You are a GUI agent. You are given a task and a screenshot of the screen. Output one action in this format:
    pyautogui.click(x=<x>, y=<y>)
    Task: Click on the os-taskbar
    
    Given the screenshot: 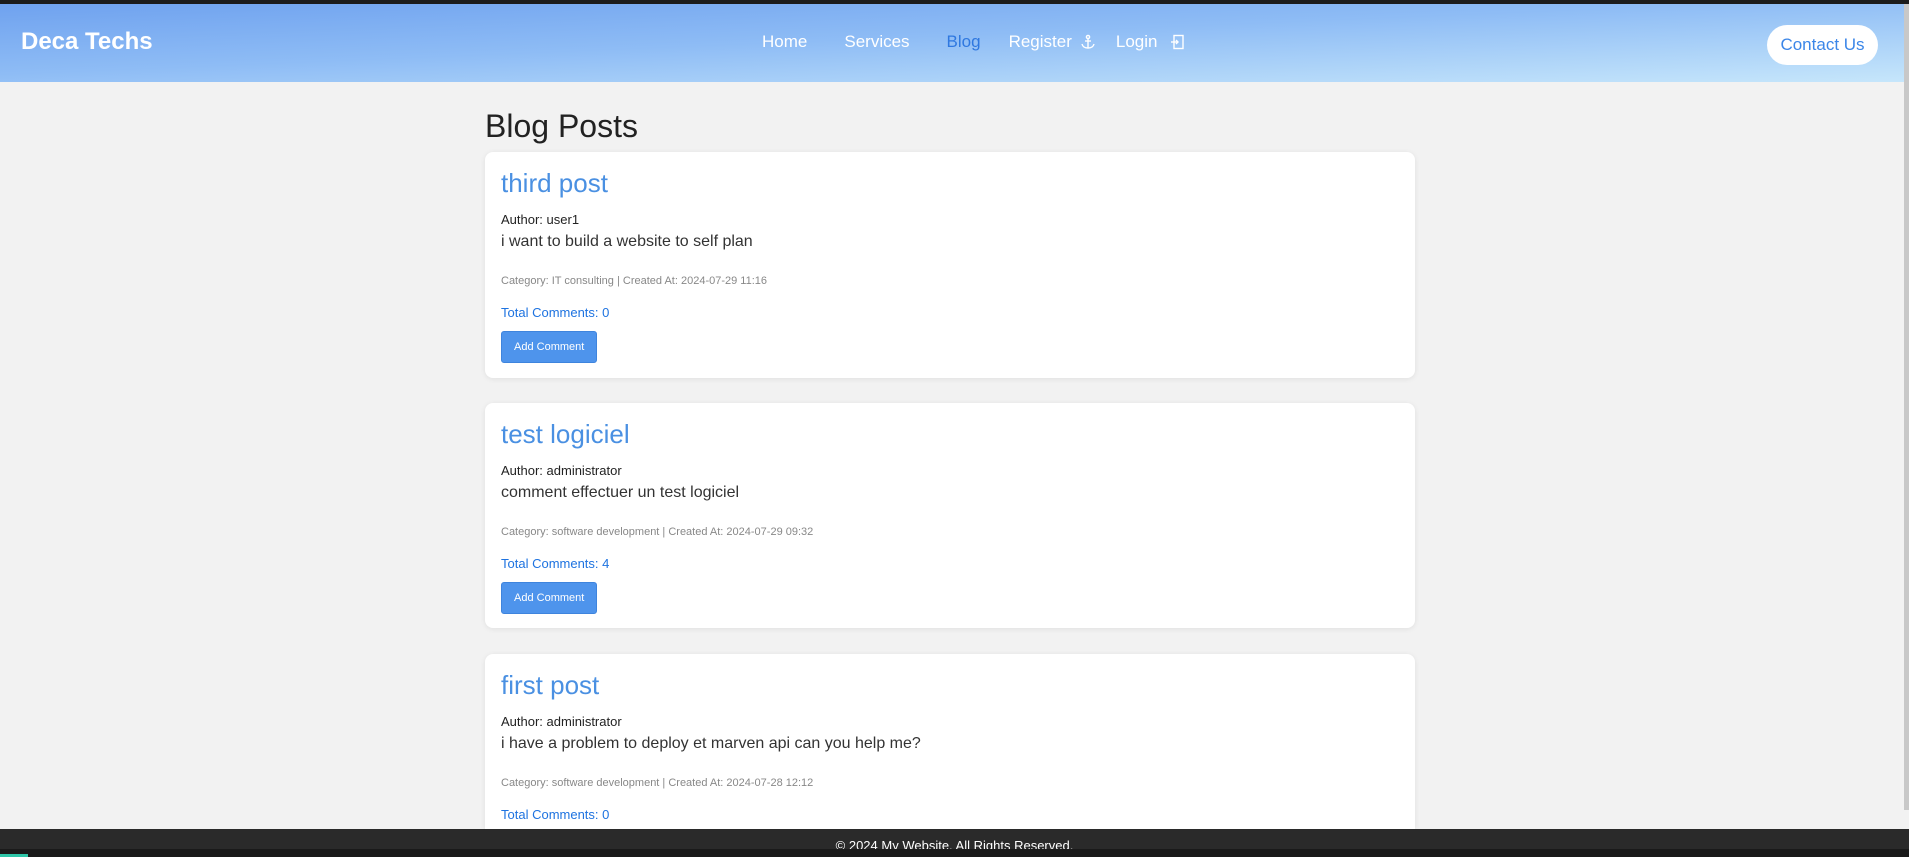 What is the action you would take?
    pyautogui.click(x=954, y=853)
    